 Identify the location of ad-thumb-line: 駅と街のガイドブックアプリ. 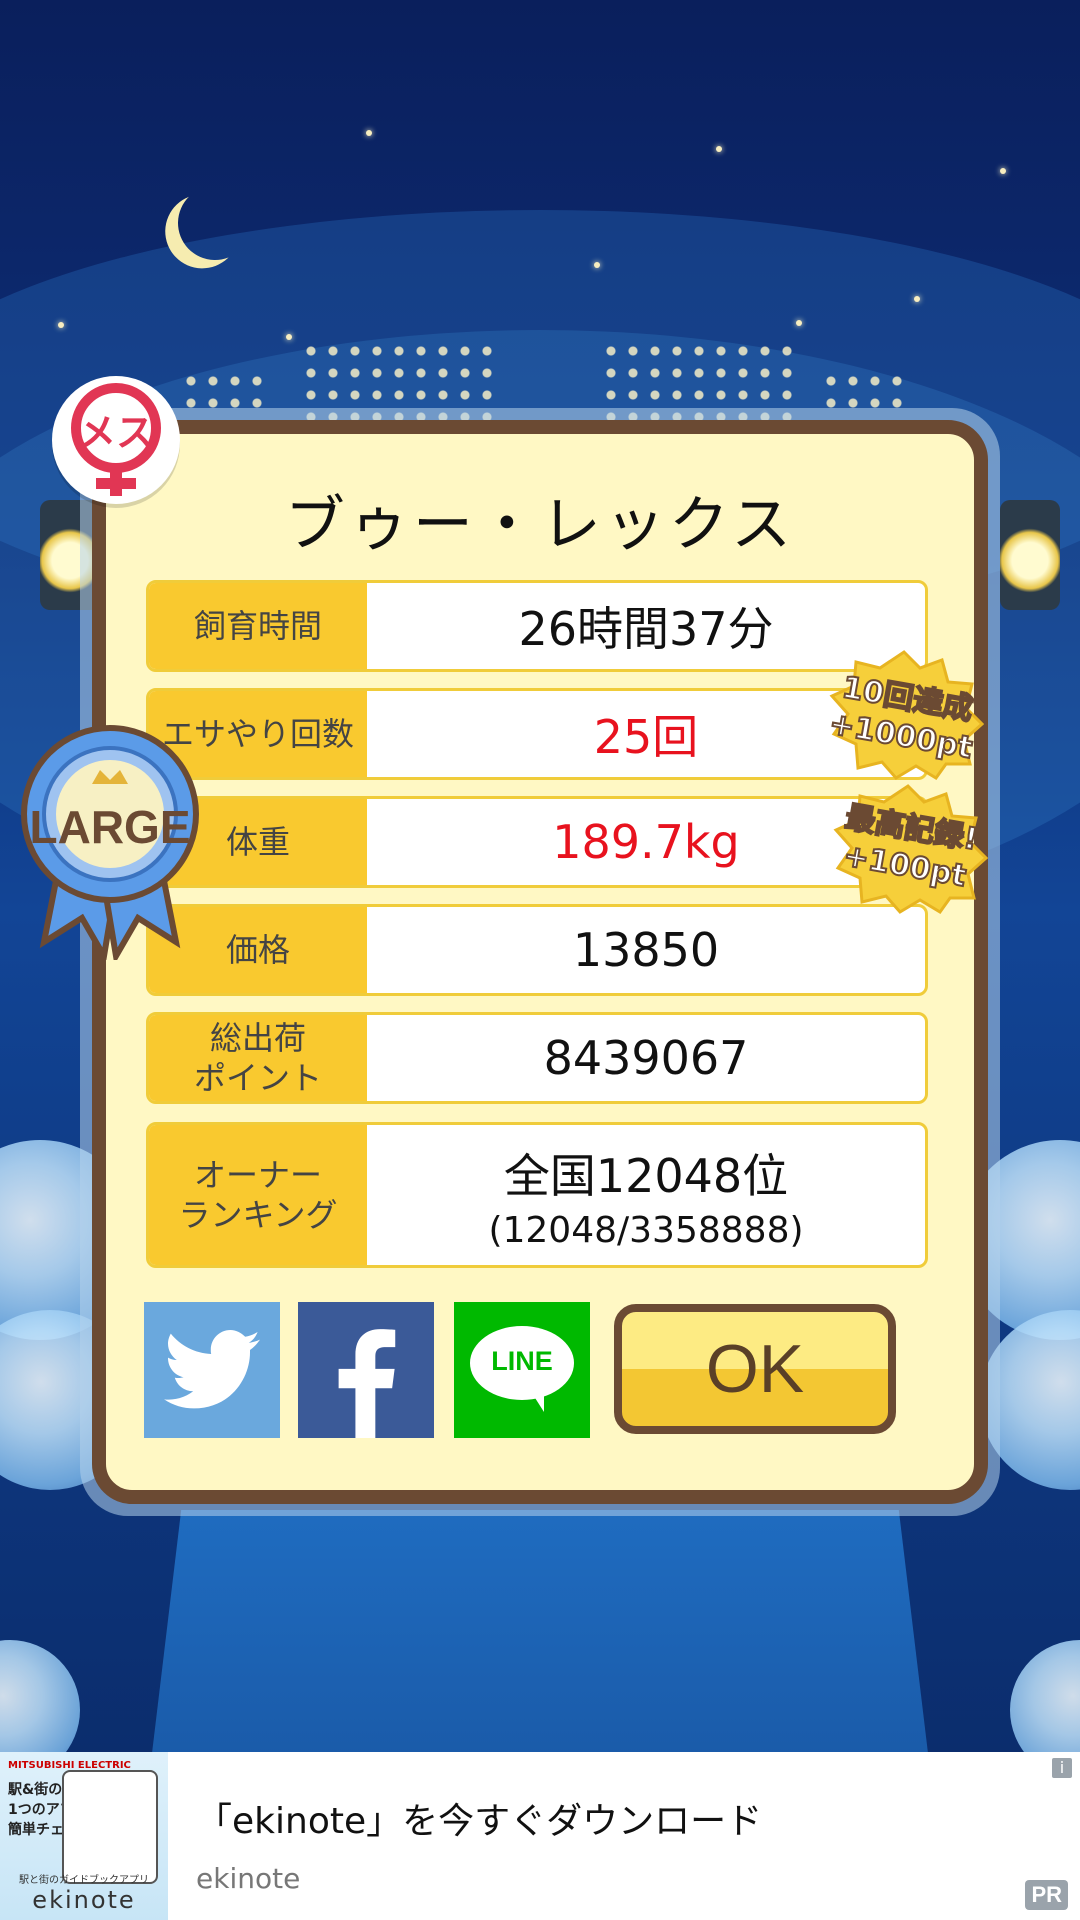
(84, 1880).